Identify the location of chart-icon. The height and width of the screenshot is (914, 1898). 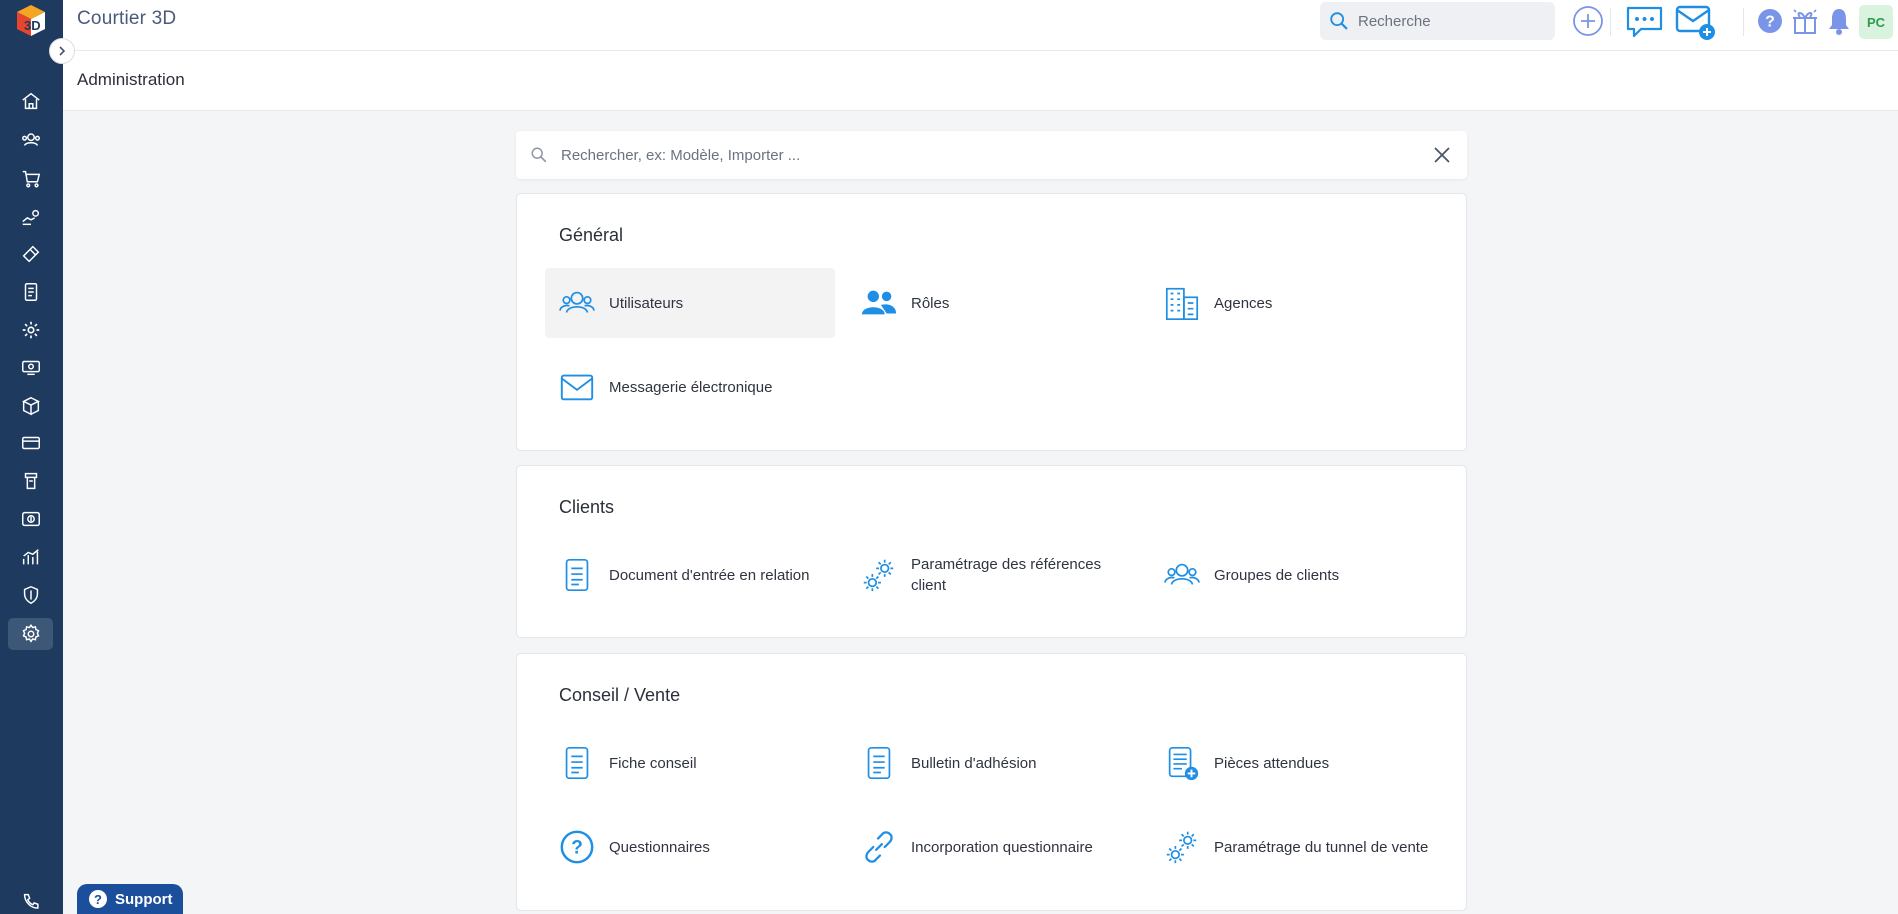
(30, 557).